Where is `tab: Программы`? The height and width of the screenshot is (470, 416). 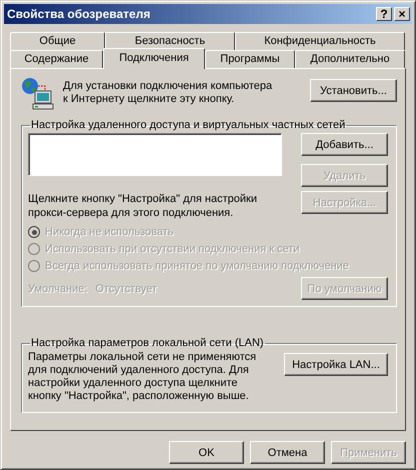 tab: Программы is located at coordinates (250, 59).